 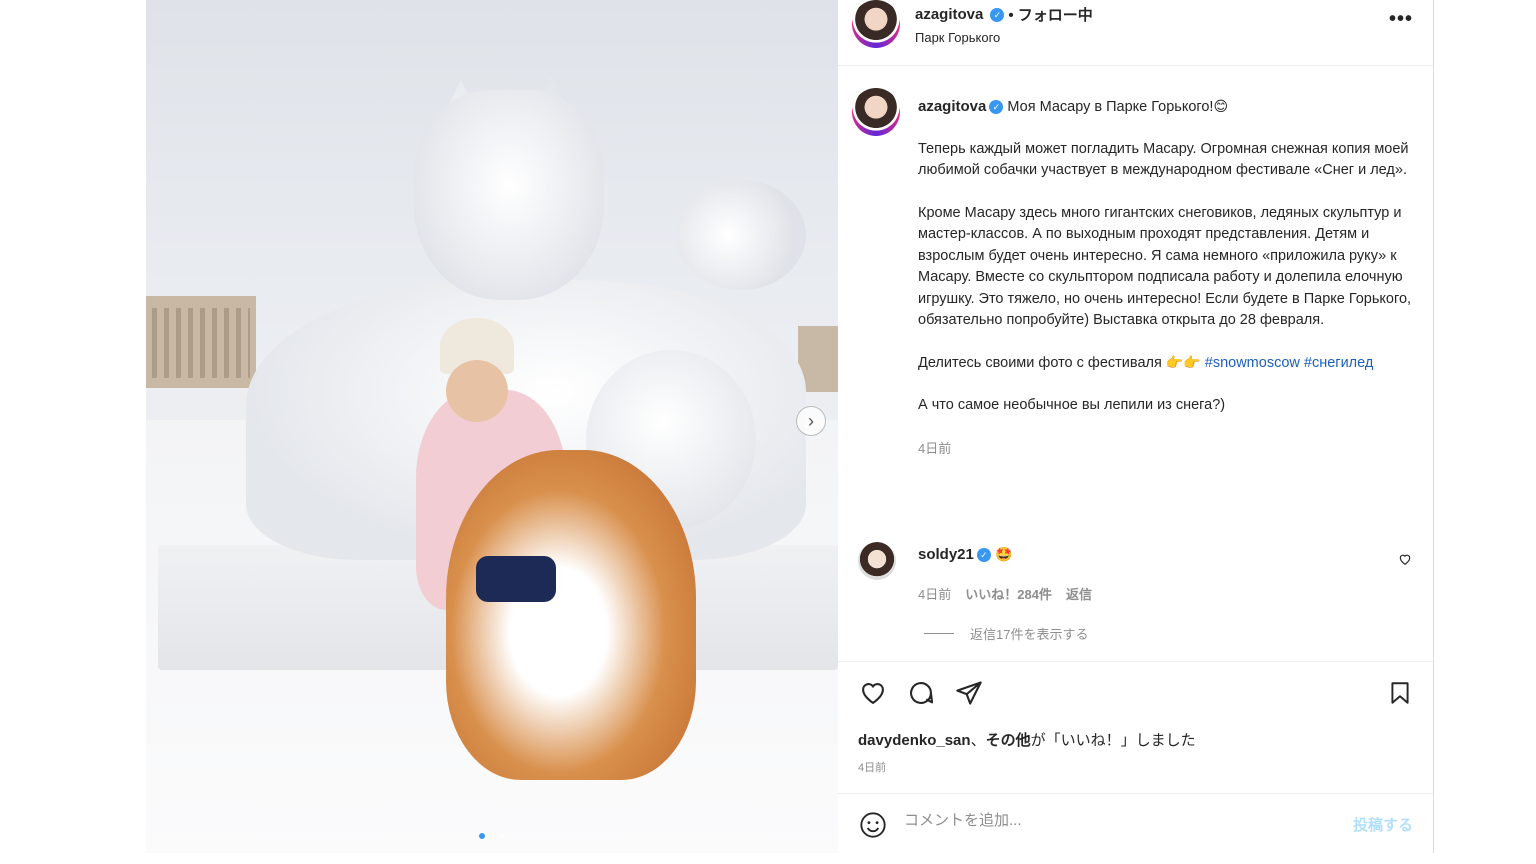 I want to click on person-face, so click(x=477, y=391).